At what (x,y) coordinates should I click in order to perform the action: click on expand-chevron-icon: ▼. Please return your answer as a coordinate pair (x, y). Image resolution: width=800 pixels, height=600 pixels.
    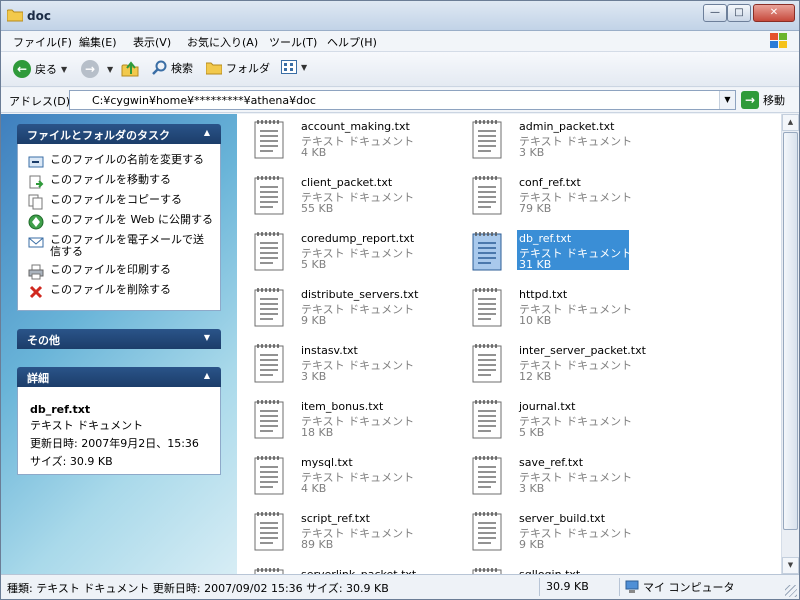
    Looking at the image, I should click on (207, 338).